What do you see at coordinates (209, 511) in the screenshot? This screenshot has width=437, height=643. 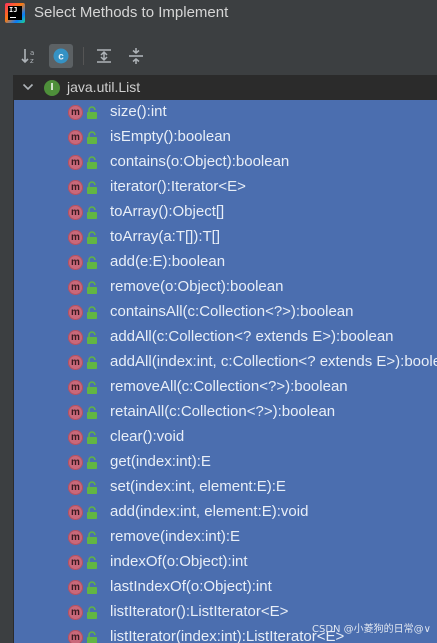 I see `method-label: add(index:int, element:E):void` at bounding box center [209, 511].